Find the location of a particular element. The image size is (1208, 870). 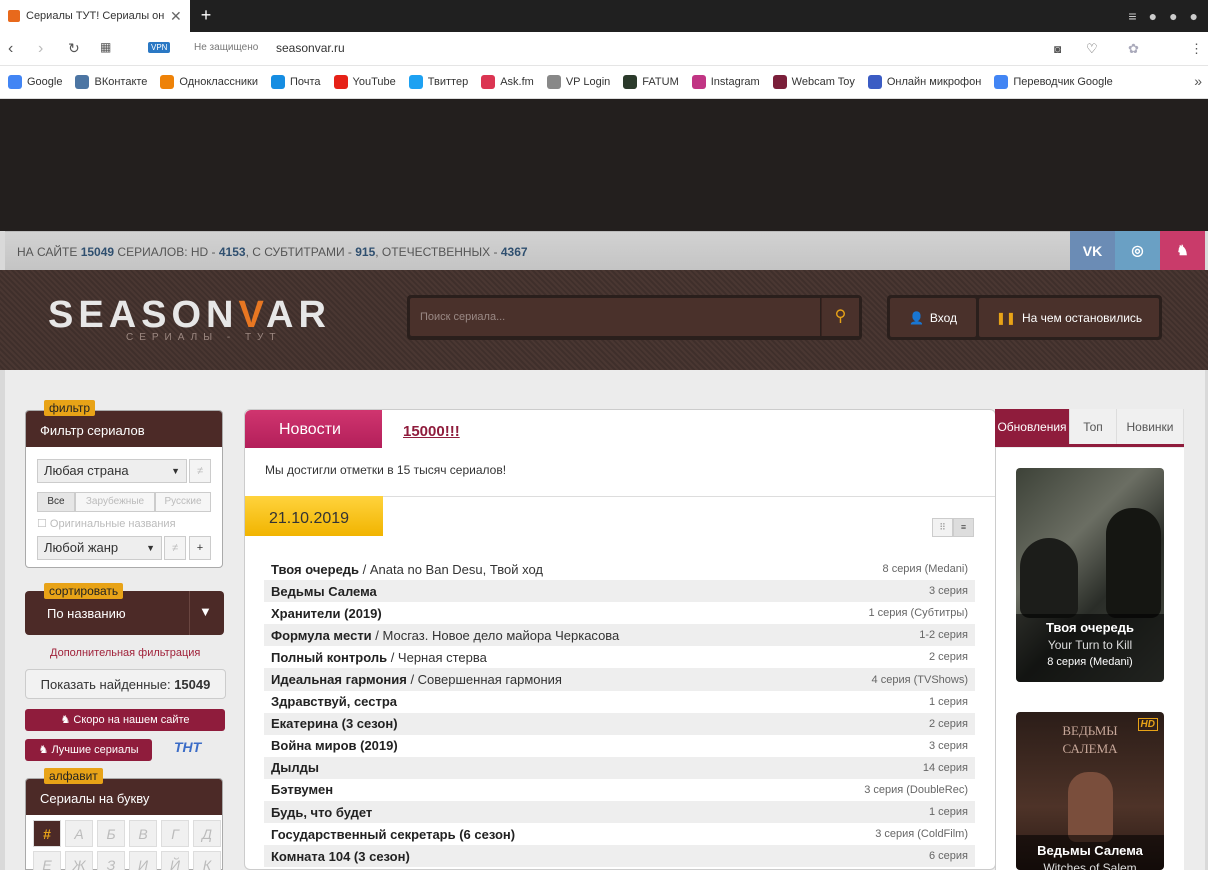

vk-social-button: VK is located at coordinates (1092, 250).